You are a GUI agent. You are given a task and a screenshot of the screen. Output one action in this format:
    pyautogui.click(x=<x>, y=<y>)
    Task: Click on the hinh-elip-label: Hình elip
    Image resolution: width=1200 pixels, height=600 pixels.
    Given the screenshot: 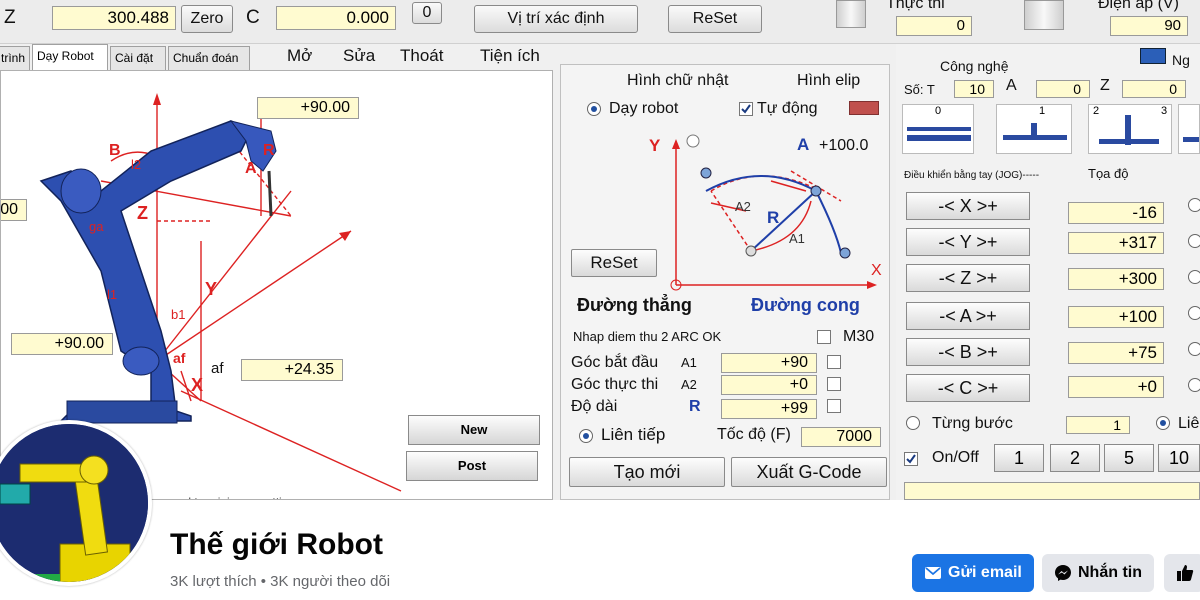 What is the action you would take?
    pyautogui.click(x=828, y=81)
    